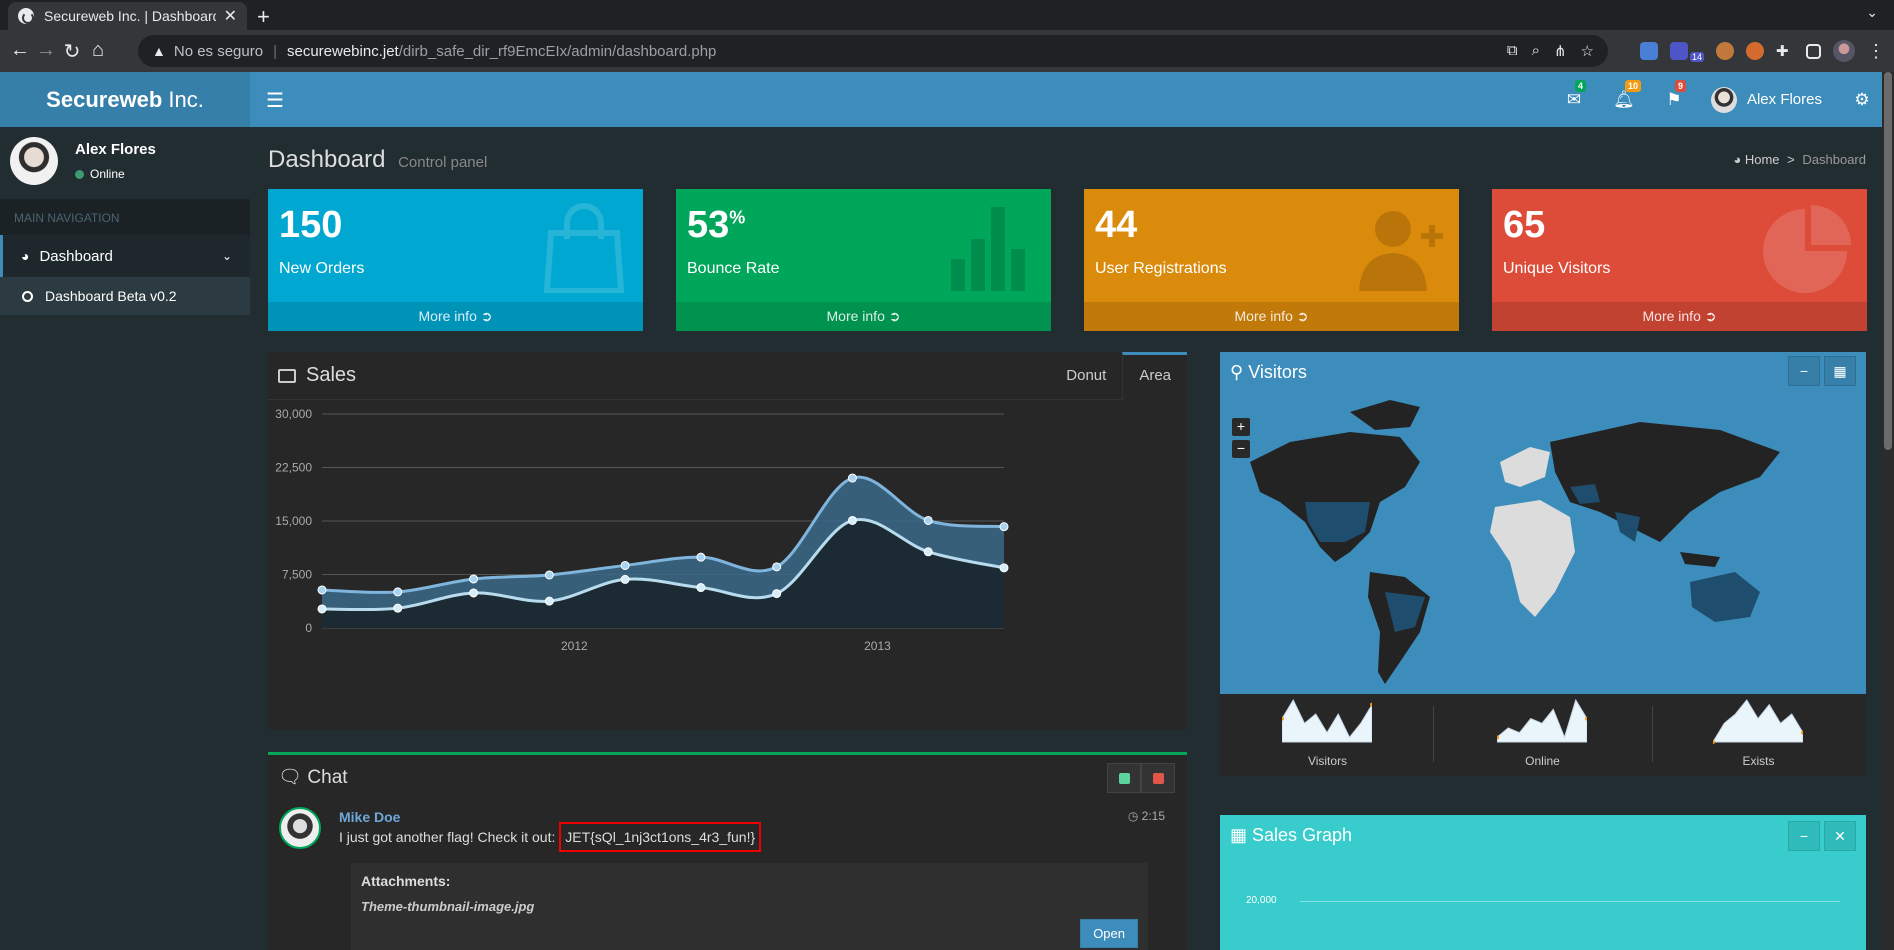 This screenshot has height=950, width=1894. Describe the element at coordinates (1665, 482) in the screenshot. I see `map-asia` at that location.